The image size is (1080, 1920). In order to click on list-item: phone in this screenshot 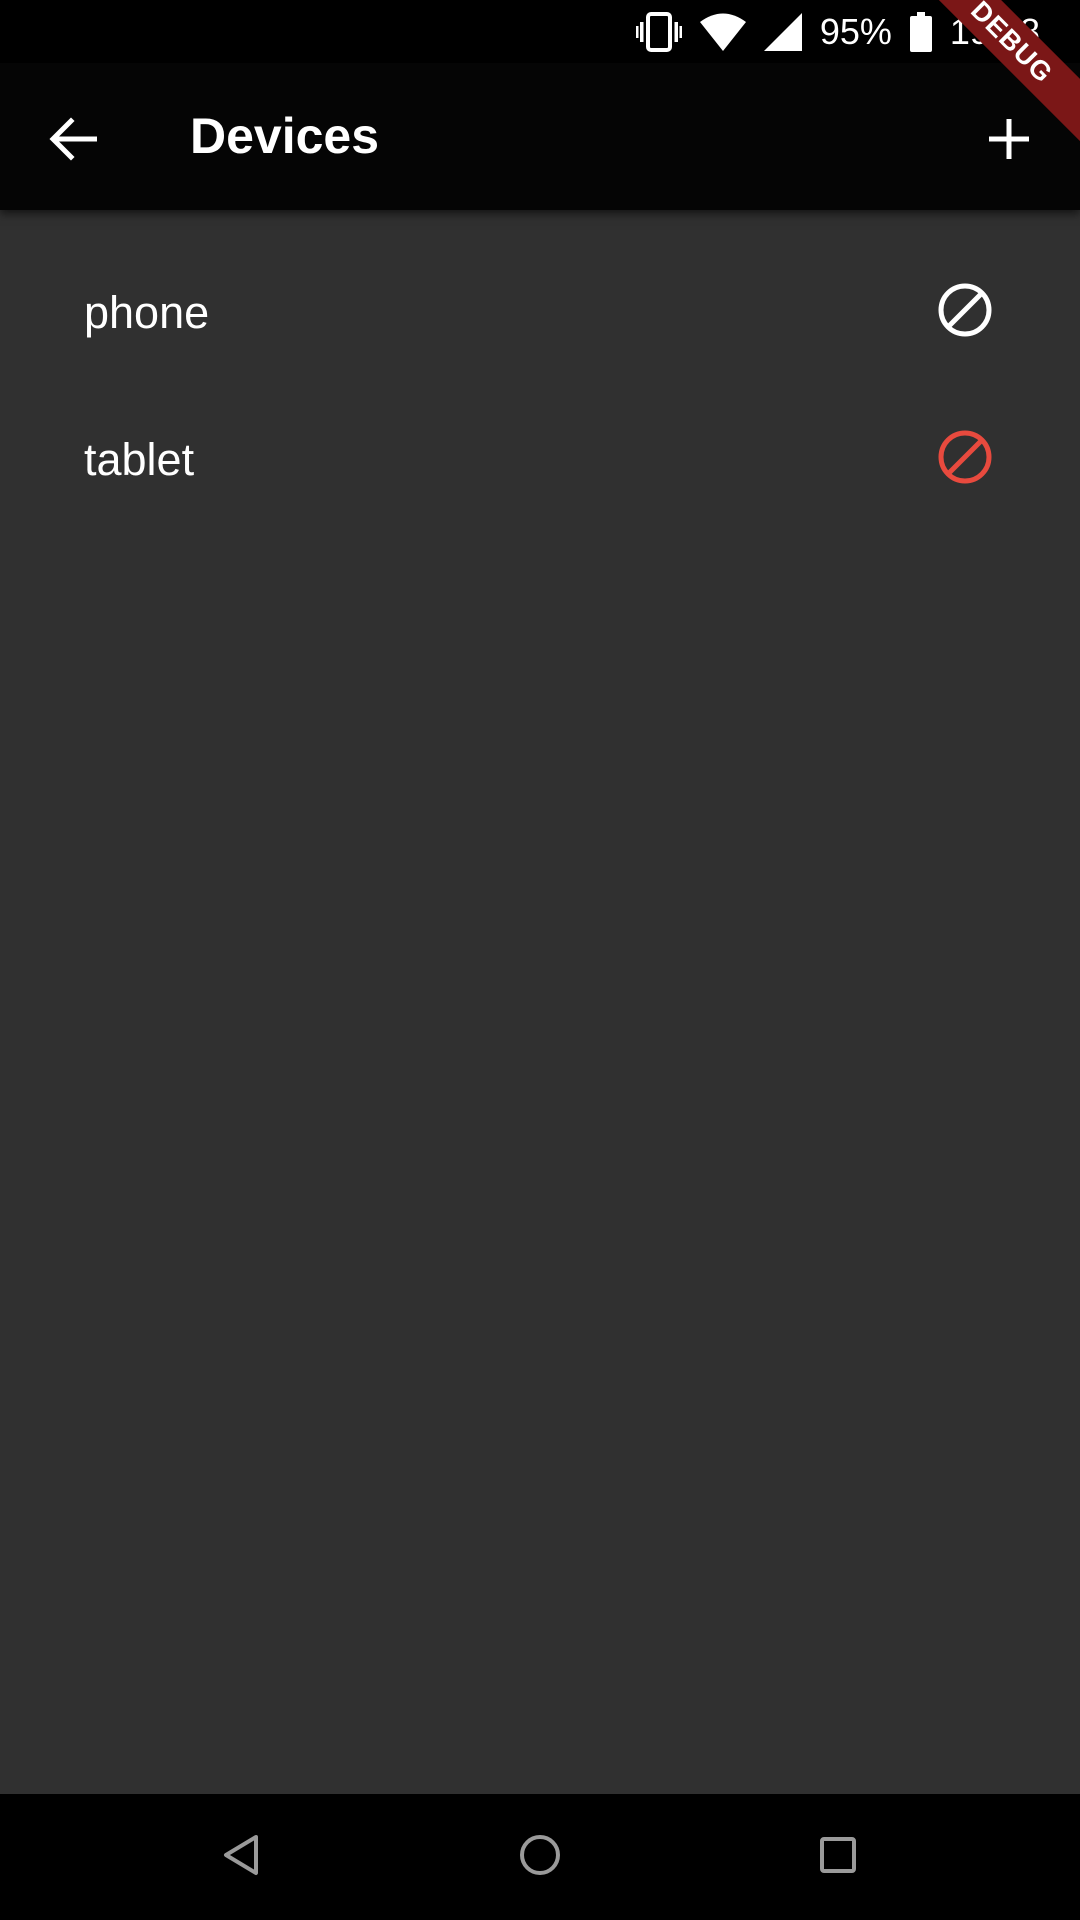, I will do `click(540, 312)`.